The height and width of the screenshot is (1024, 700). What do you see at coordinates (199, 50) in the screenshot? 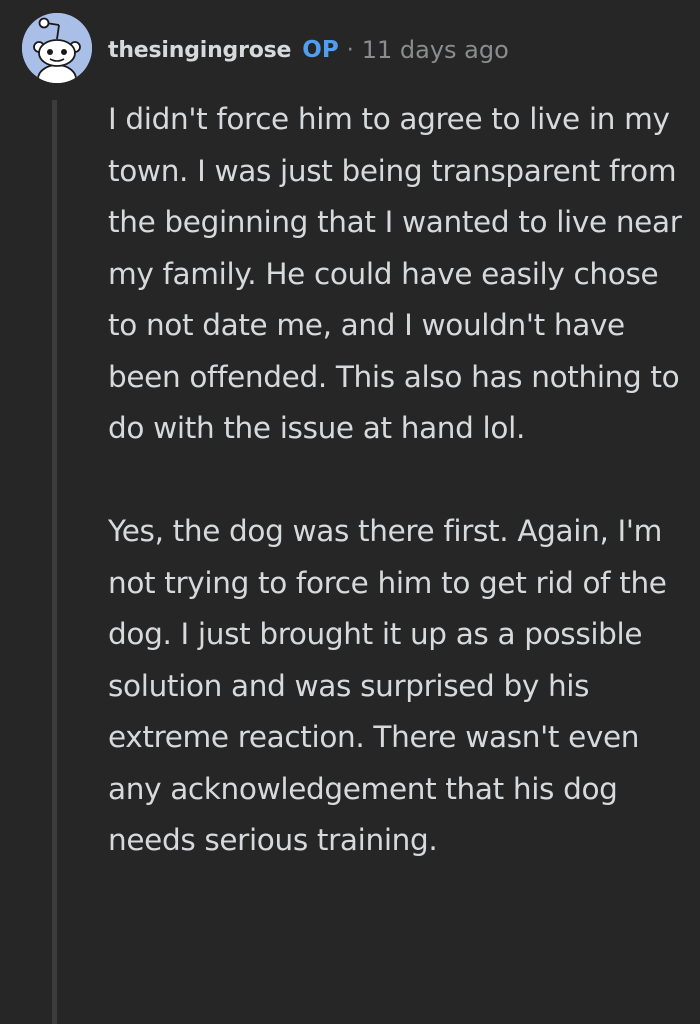
I see `username-link: thesingingrose` at bounding box center [199, 50].